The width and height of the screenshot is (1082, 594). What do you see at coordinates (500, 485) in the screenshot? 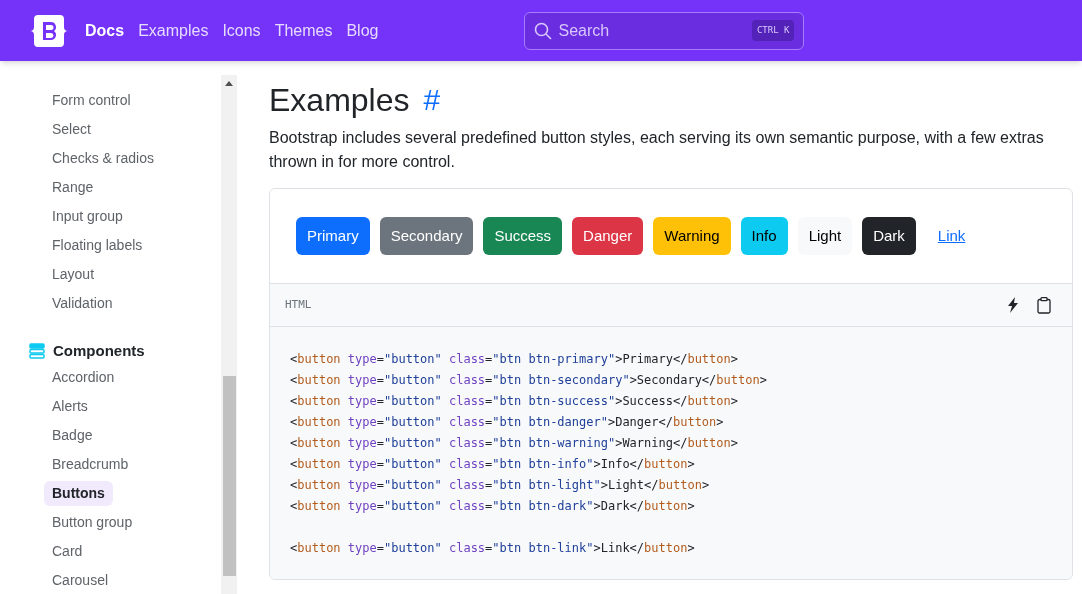
I see `code-line: <button type="button" class="btn btn-light">Light</button>` at bounding box center [500, 485].